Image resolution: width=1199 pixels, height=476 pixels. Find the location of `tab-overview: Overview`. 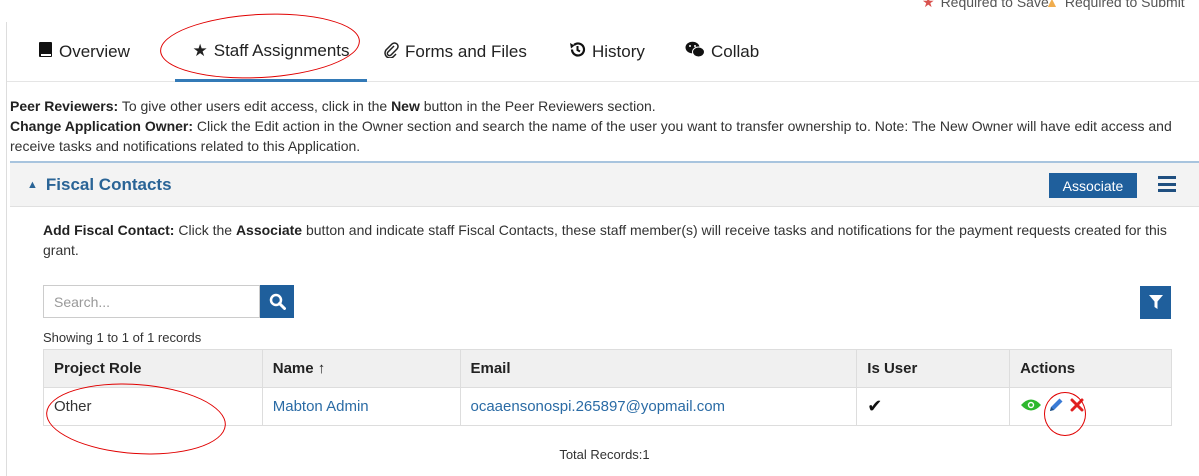

tab-overview: Overview is located at coordinates (84, 52).